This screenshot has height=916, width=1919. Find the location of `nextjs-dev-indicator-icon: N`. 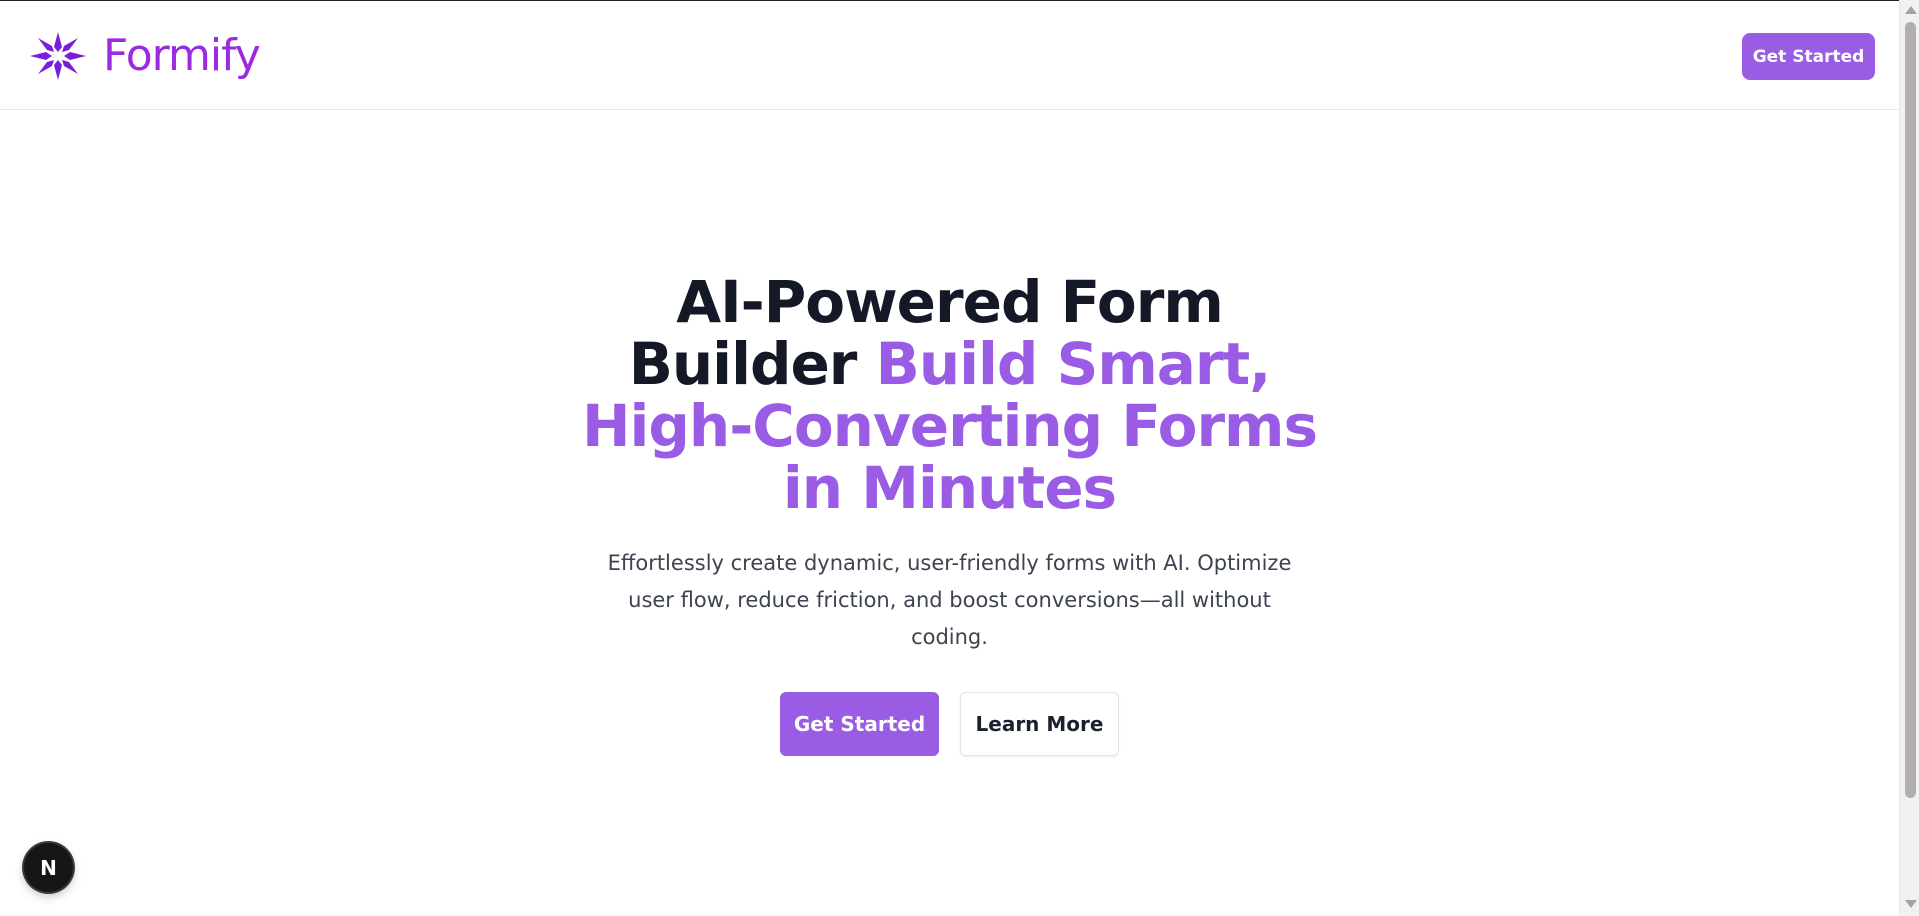

nextjs-dev-indicator-icon: N is located at coordinates (48, 867).